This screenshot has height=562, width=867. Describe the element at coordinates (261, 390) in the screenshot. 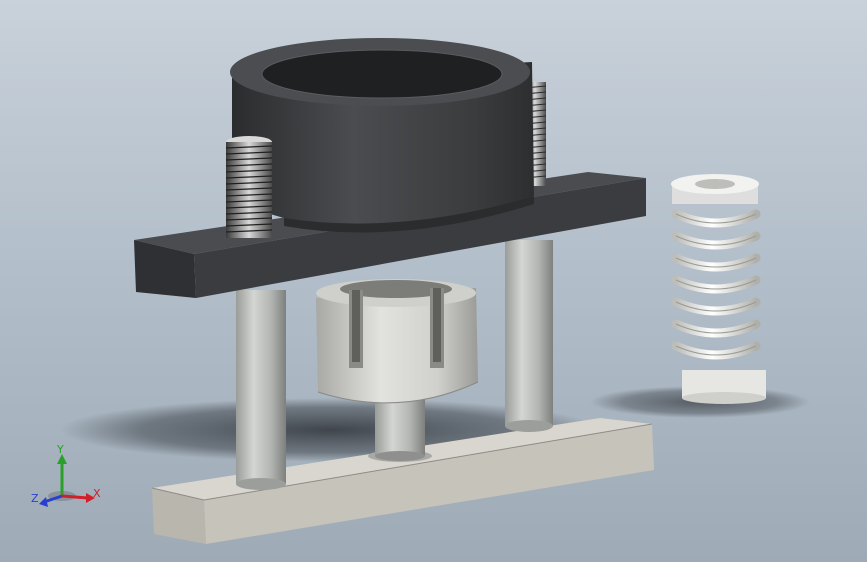

I see `guide-pillar-front` at that location.